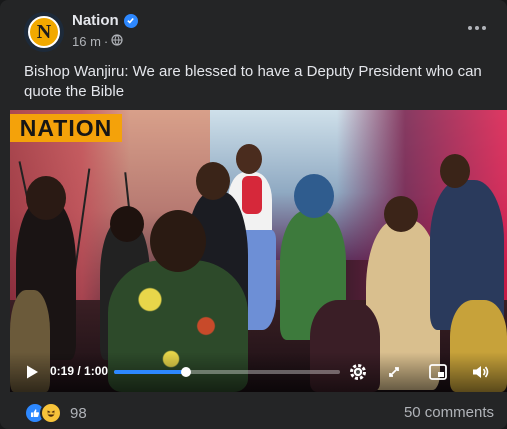 This screenshot has width=507, height=429. I want to click on video-progress-bar, so click(227, 372).